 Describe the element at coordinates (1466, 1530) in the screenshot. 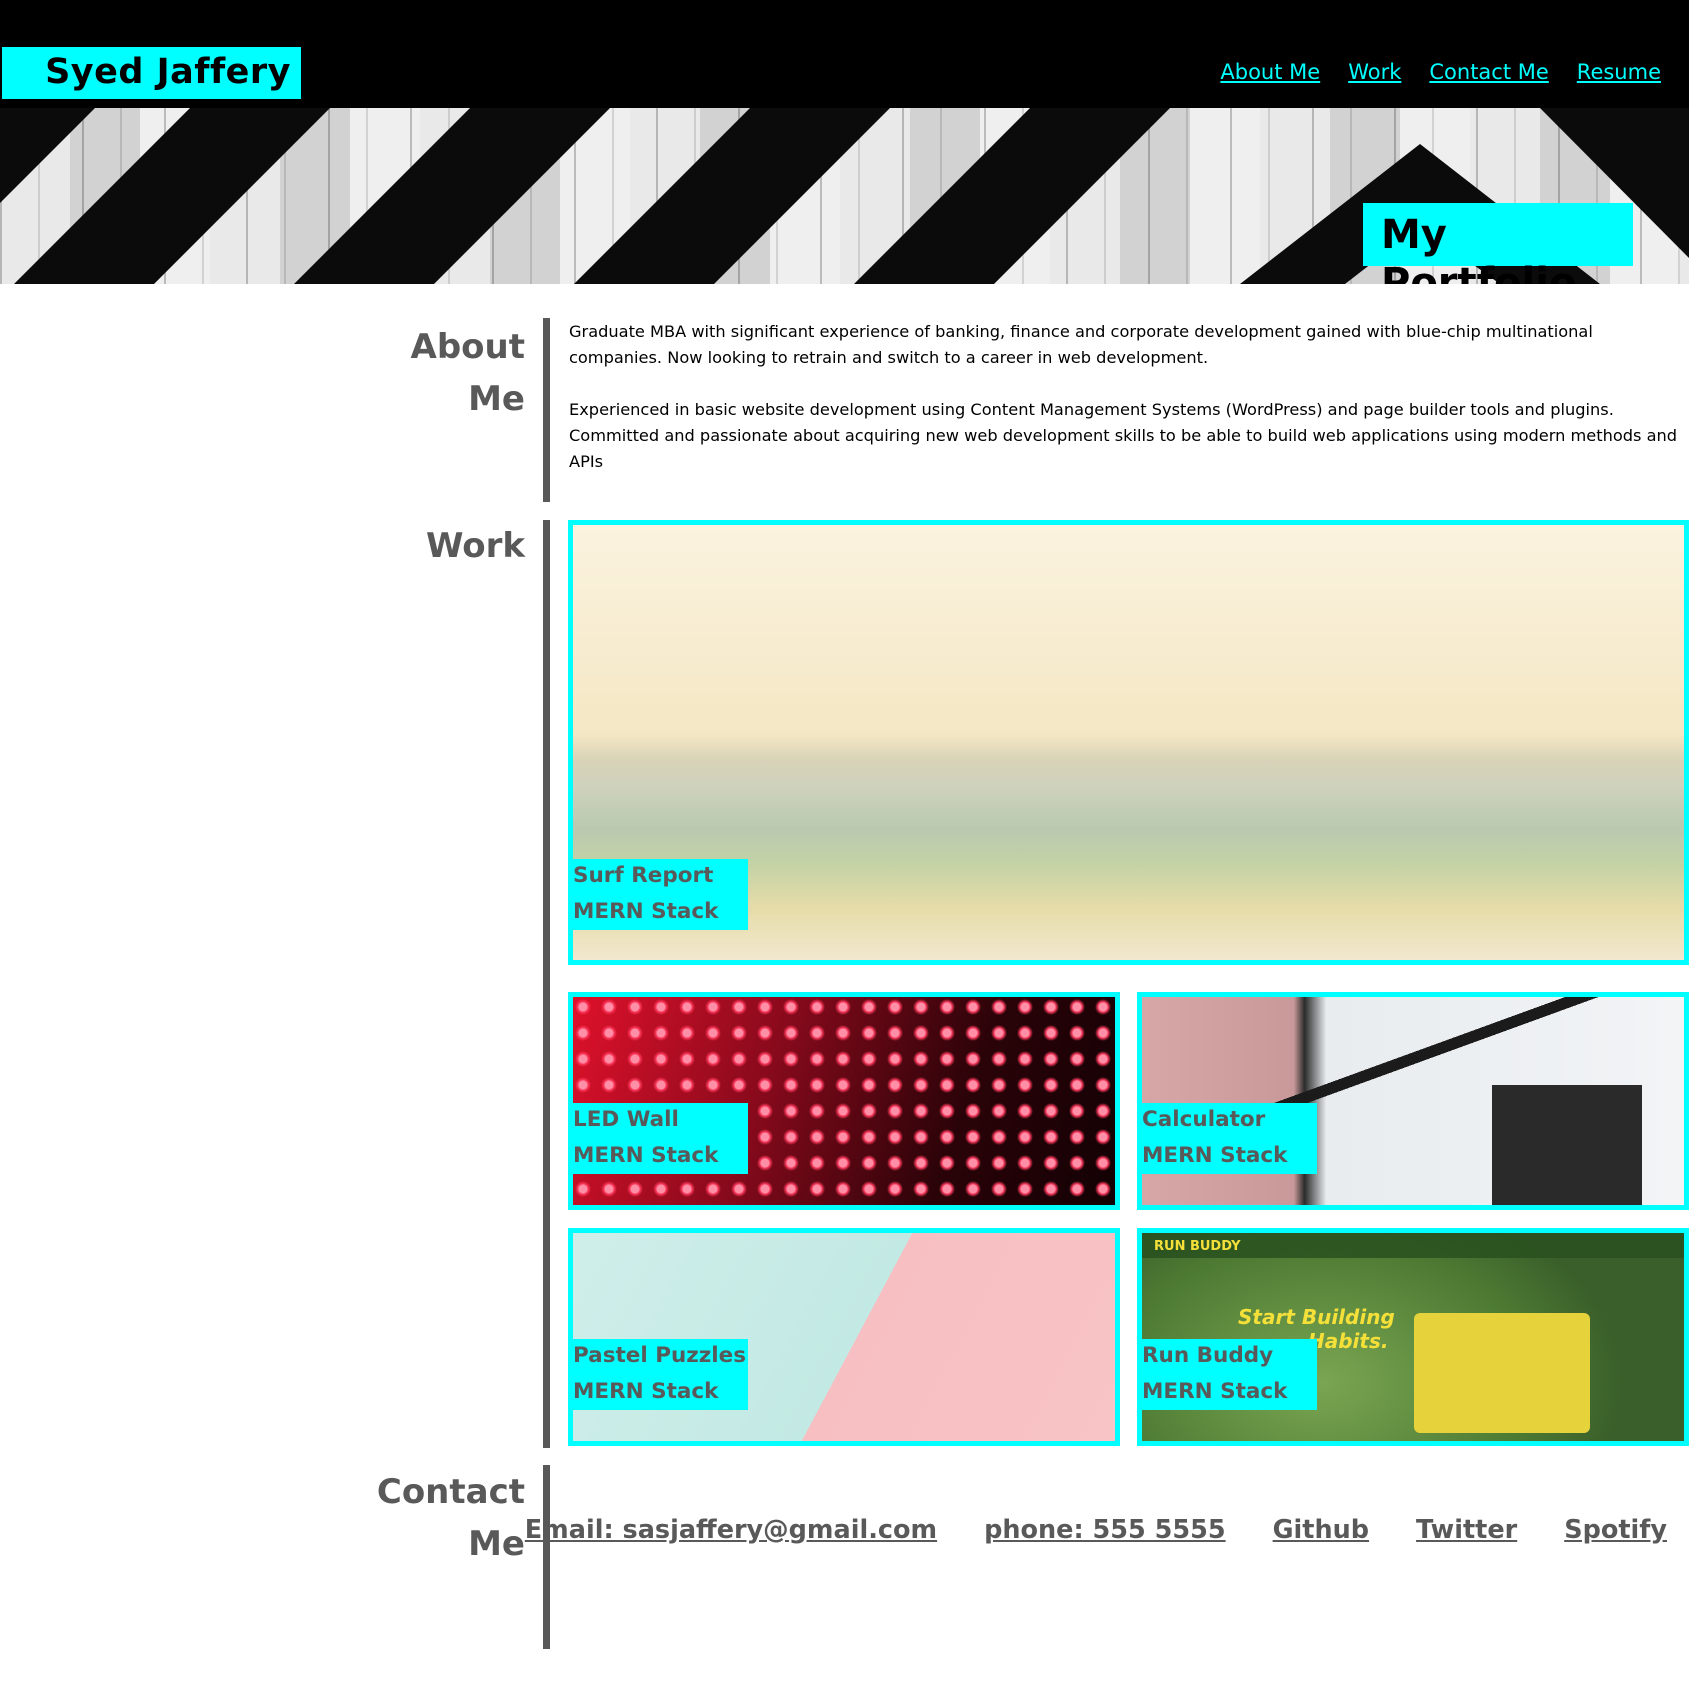

I see `twitter-link: Twitter` at that location.